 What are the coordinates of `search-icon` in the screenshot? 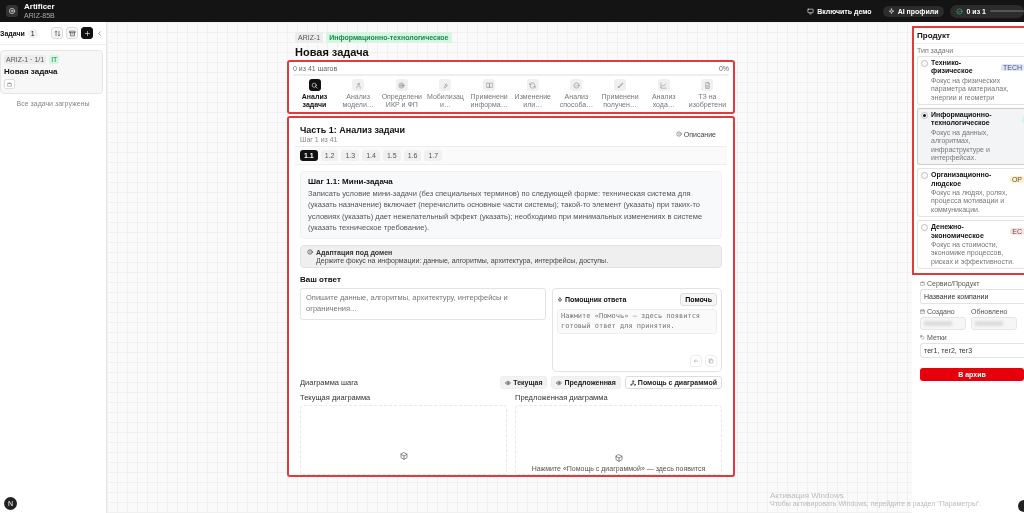 It's located at (314, 85).